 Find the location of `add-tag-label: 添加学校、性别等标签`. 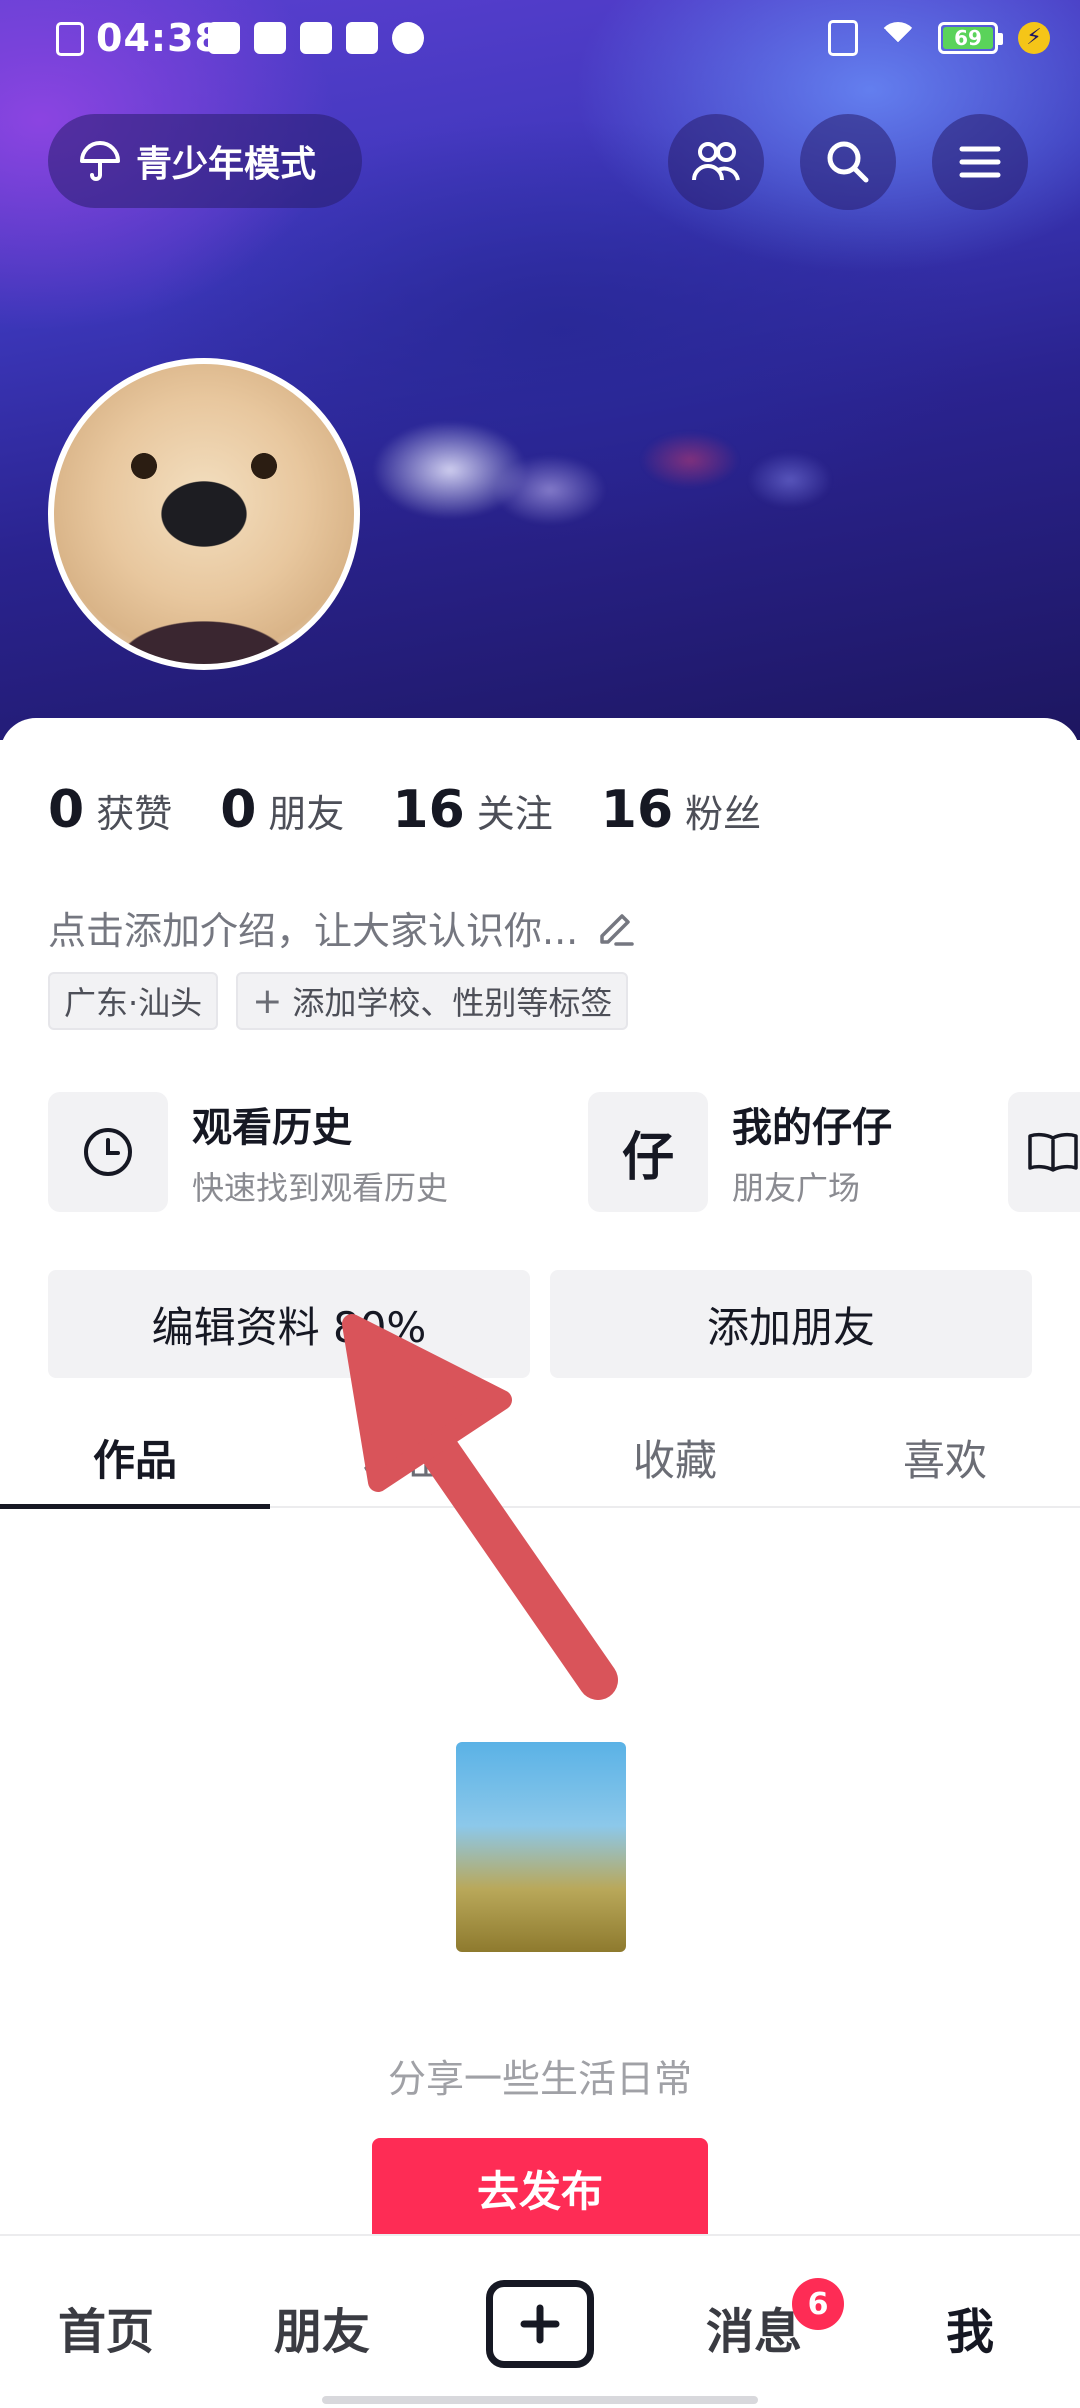

add-tag-label: 添加学校、性别等标签 is located at coordinates (452, 1003).